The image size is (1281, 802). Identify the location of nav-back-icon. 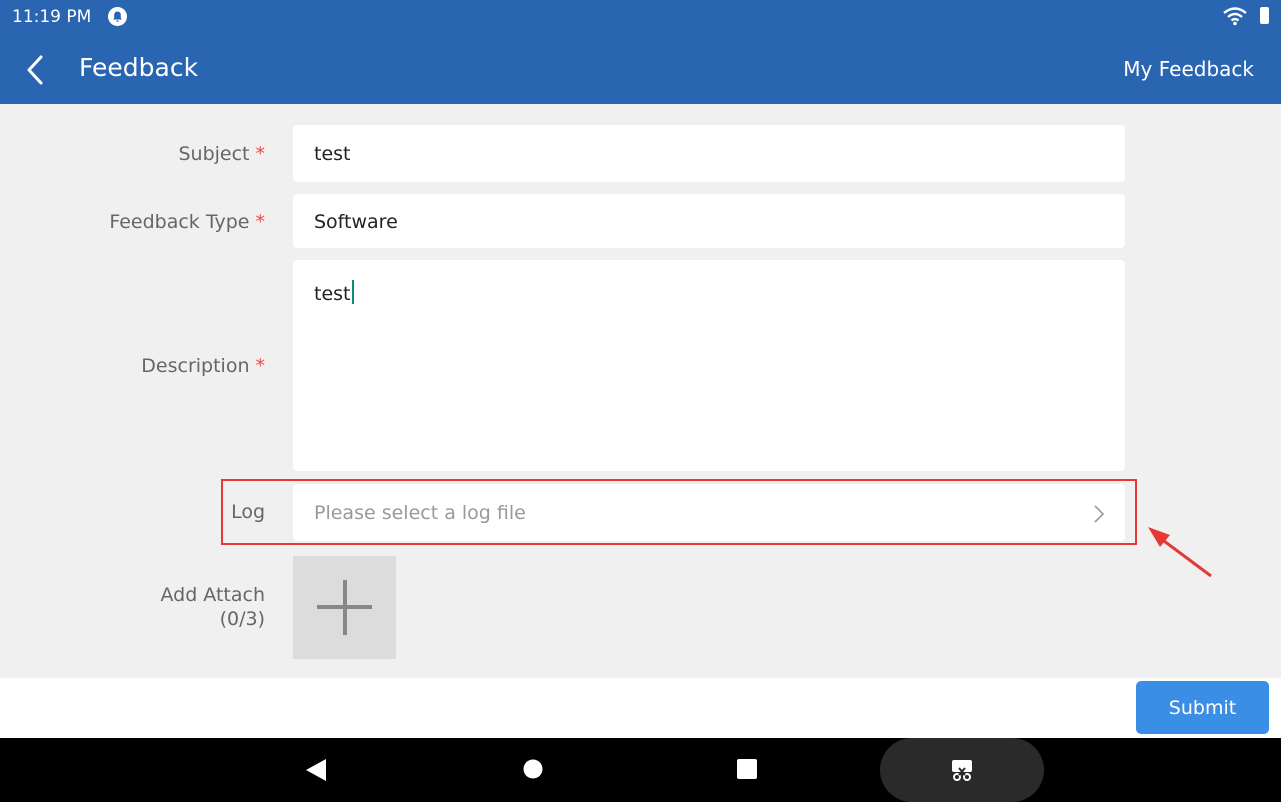
(316, 772).